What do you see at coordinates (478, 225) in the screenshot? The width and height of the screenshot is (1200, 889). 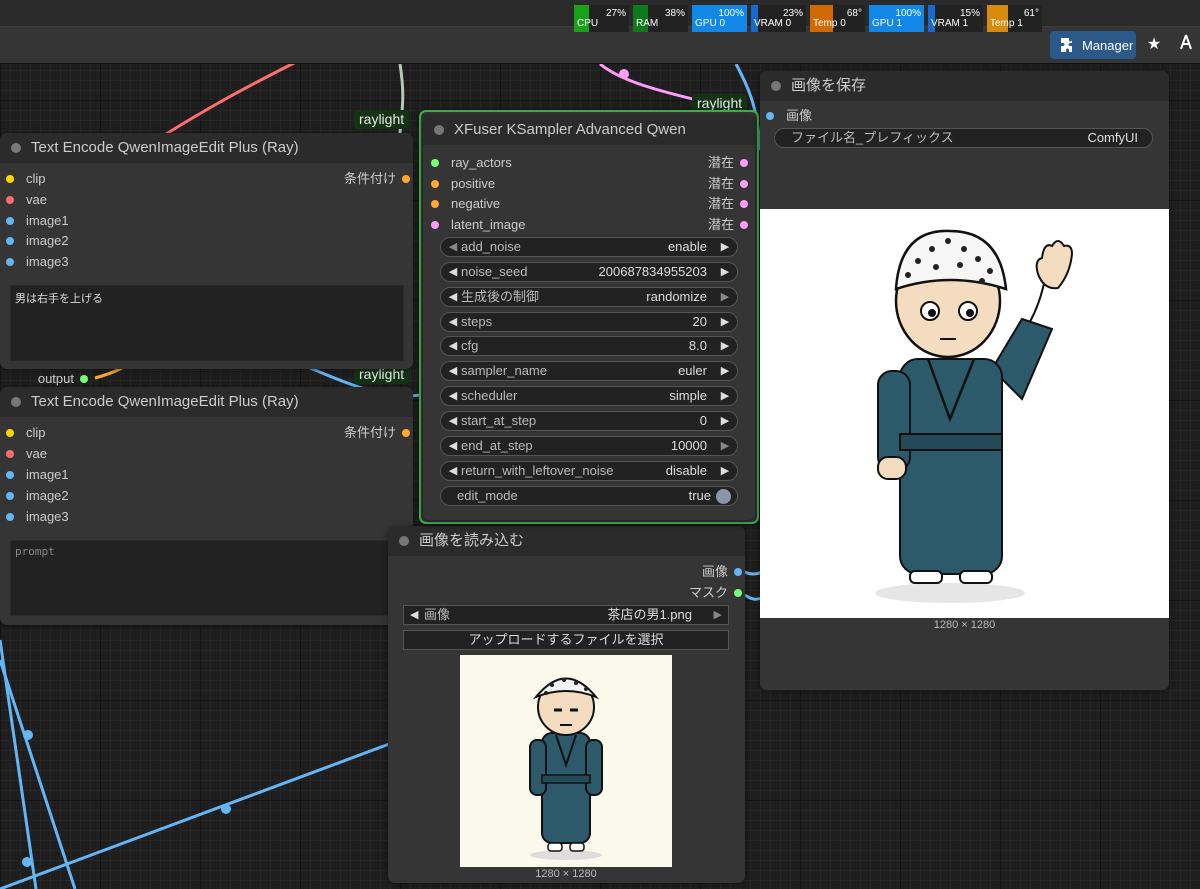 I see `input-slot-latent-image: latent_image` at bounding box center [478, 225].